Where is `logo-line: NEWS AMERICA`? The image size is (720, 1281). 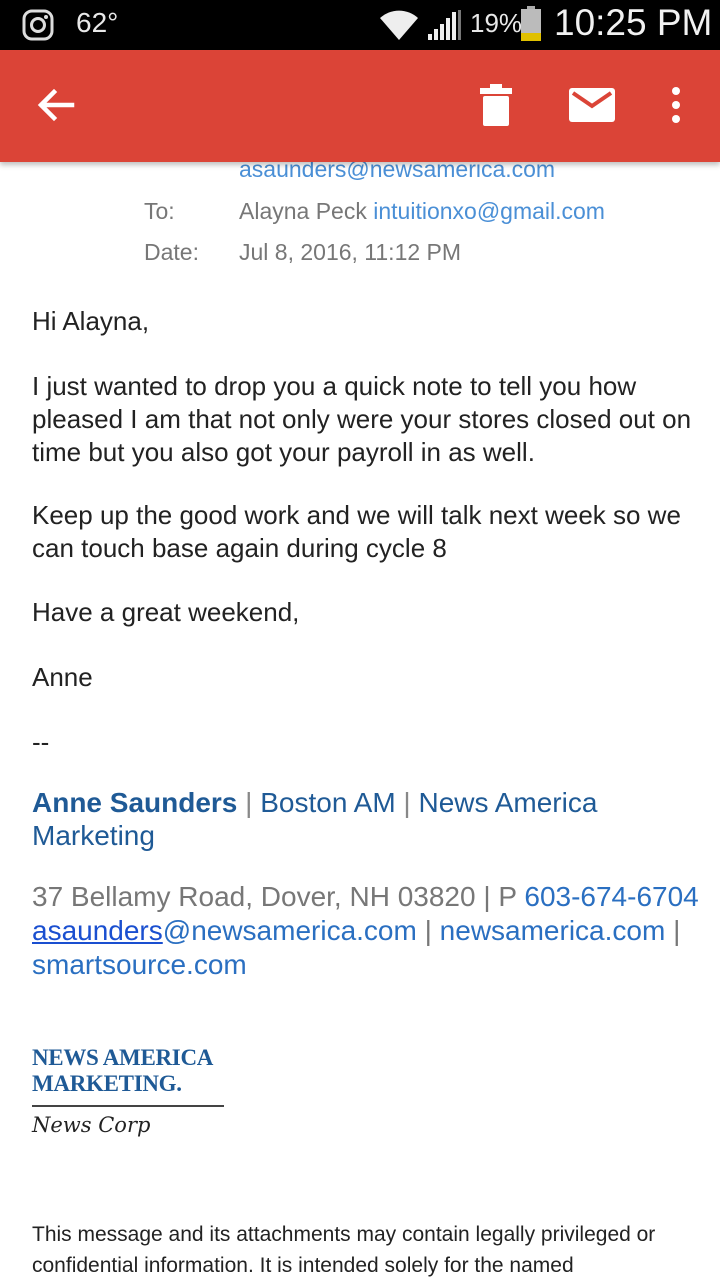 logo-line: NEWS AMERICA is located at coordinates (123, 1057).